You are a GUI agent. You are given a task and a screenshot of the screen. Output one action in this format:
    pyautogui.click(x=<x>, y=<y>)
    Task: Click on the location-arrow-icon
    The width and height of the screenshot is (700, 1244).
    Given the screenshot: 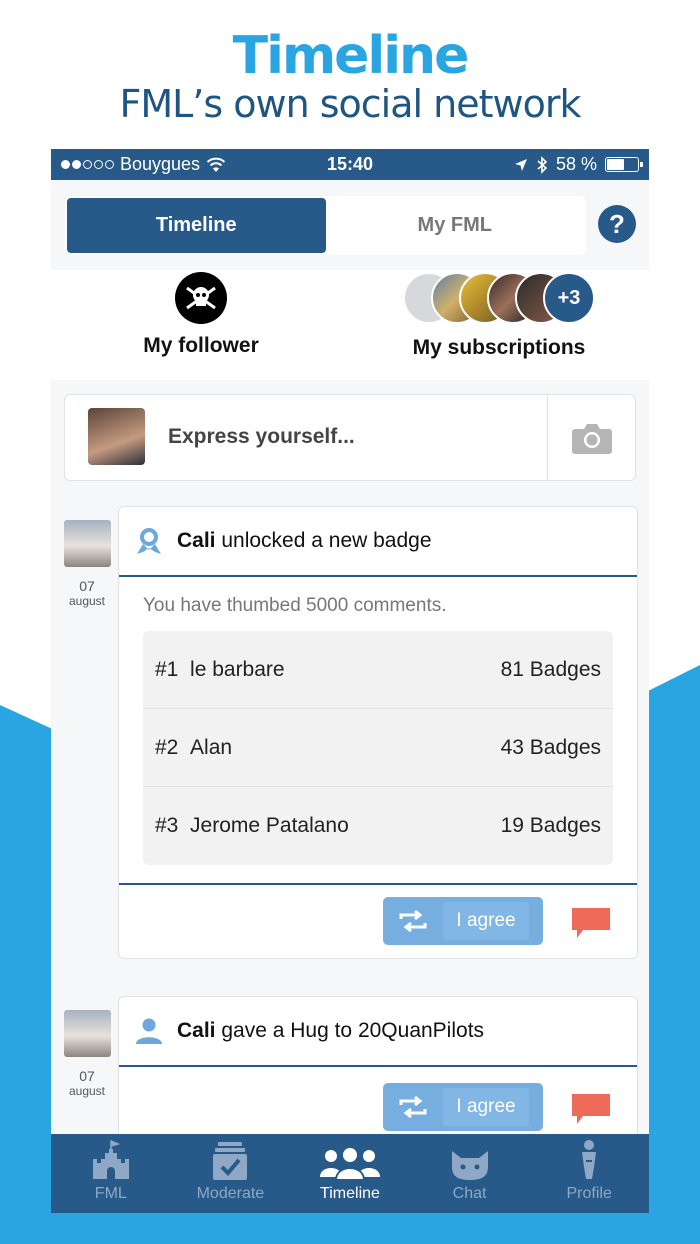 What is the action you would take?
    pyautogui.click(x=520, y=164)
    